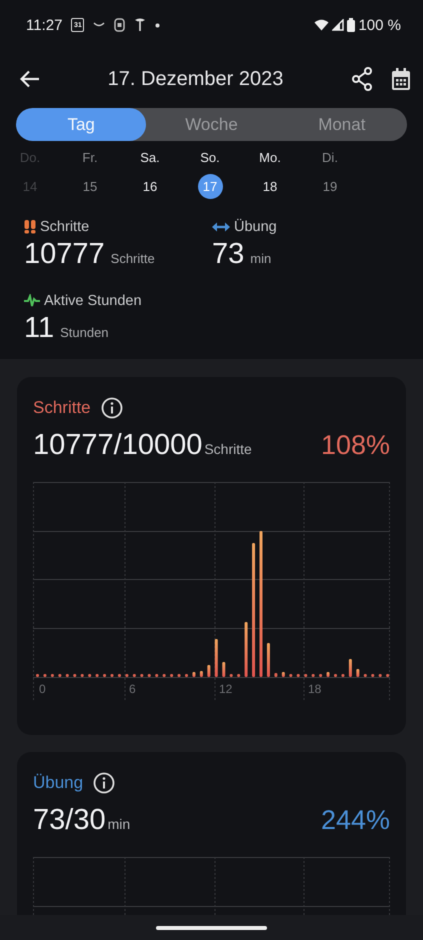  What do you see at coordinates (44, 25) in the screenshot?
I see `clock-time: 11:27` at bounding box center [44, 25].